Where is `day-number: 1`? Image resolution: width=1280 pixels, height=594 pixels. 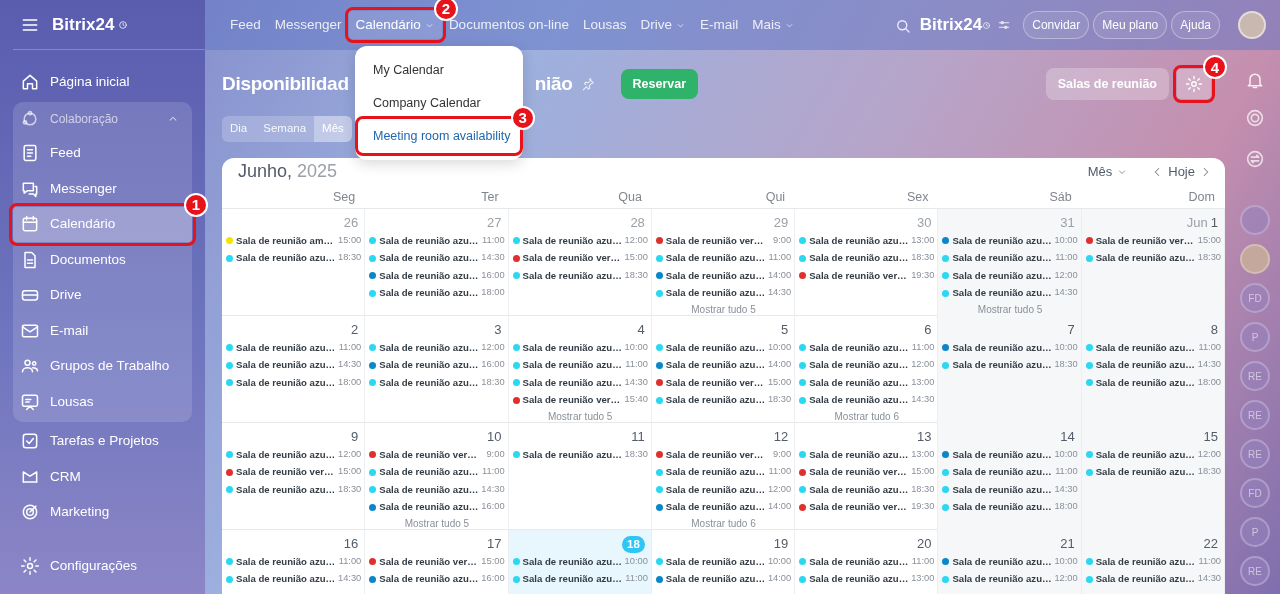 day-number: 1 is located at coordinates (1214, 222).